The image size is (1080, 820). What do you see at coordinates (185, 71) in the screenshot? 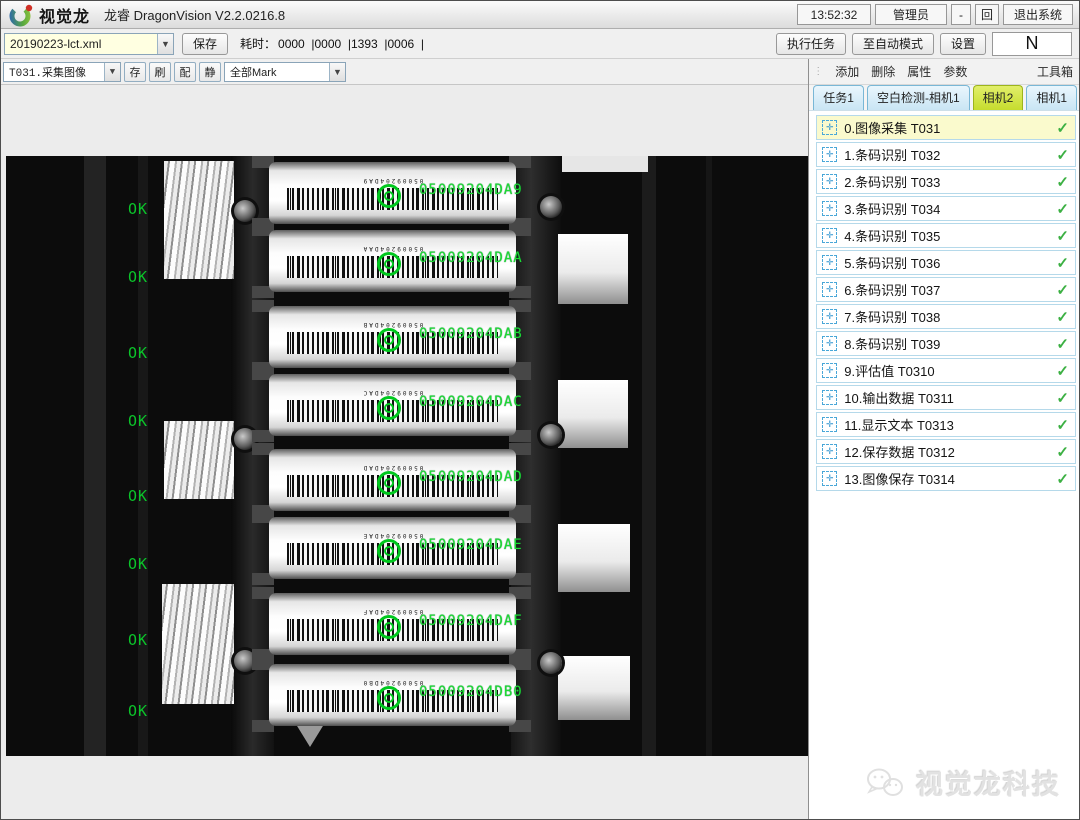
I see `match-button: 配` at bounding box center [185, 71].